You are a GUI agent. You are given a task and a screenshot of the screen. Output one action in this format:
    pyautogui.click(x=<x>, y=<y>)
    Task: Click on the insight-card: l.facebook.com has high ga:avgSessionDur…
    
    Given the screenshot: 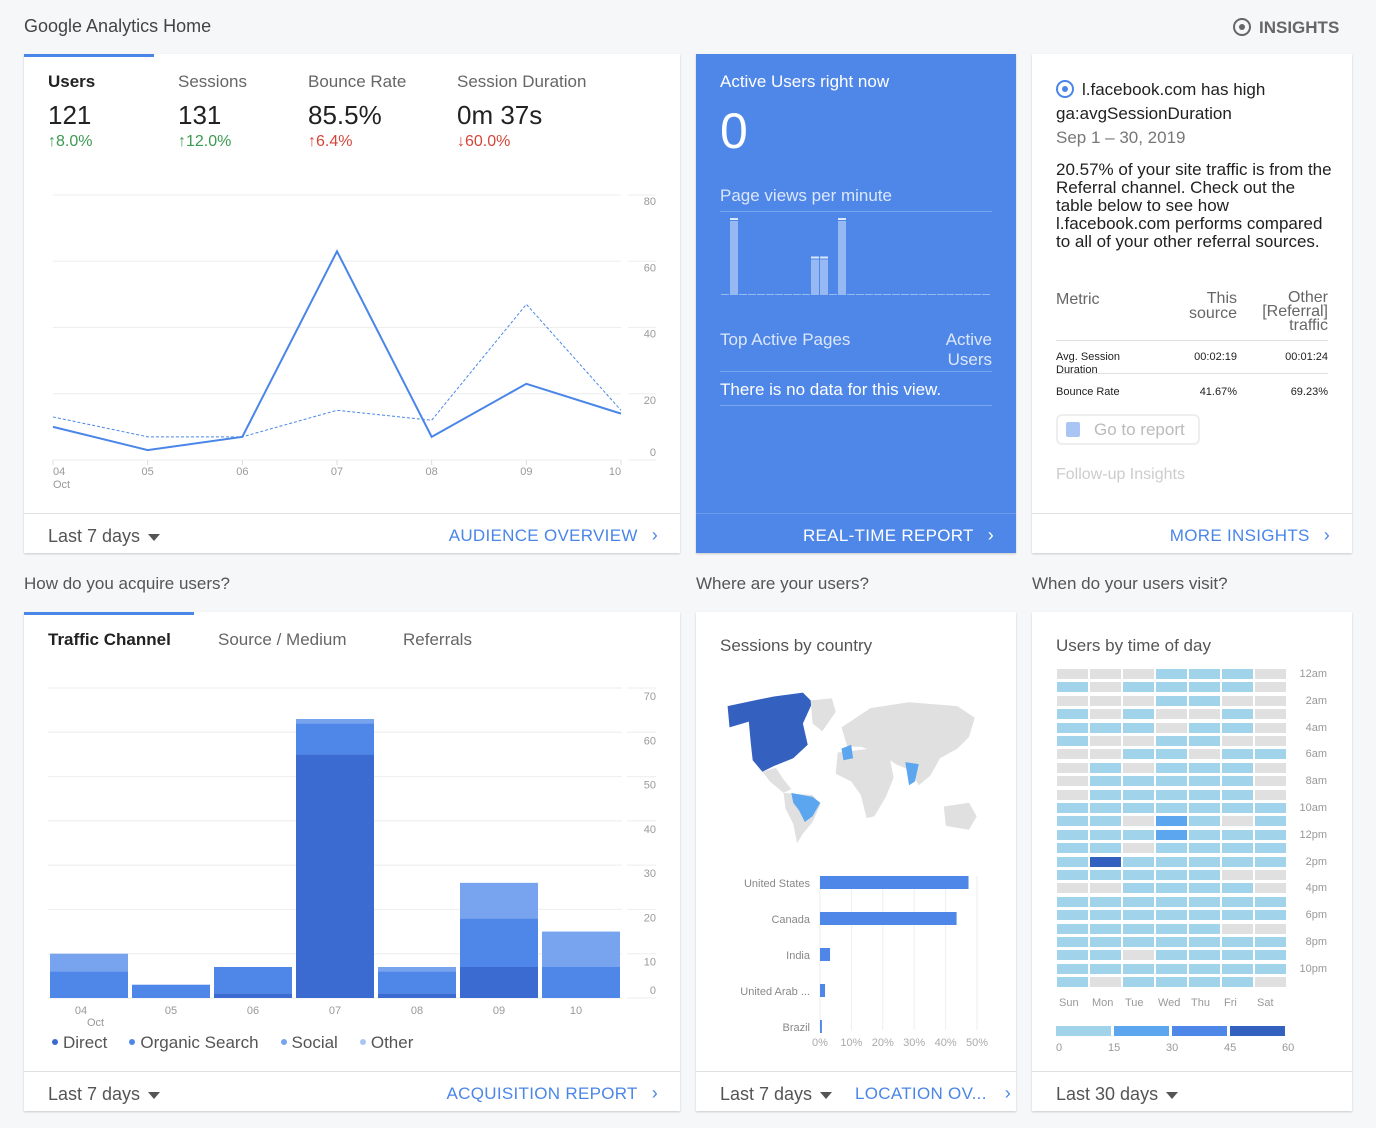 What is the action you would take?
    pyautogui.click(x=1192, y=303)
    